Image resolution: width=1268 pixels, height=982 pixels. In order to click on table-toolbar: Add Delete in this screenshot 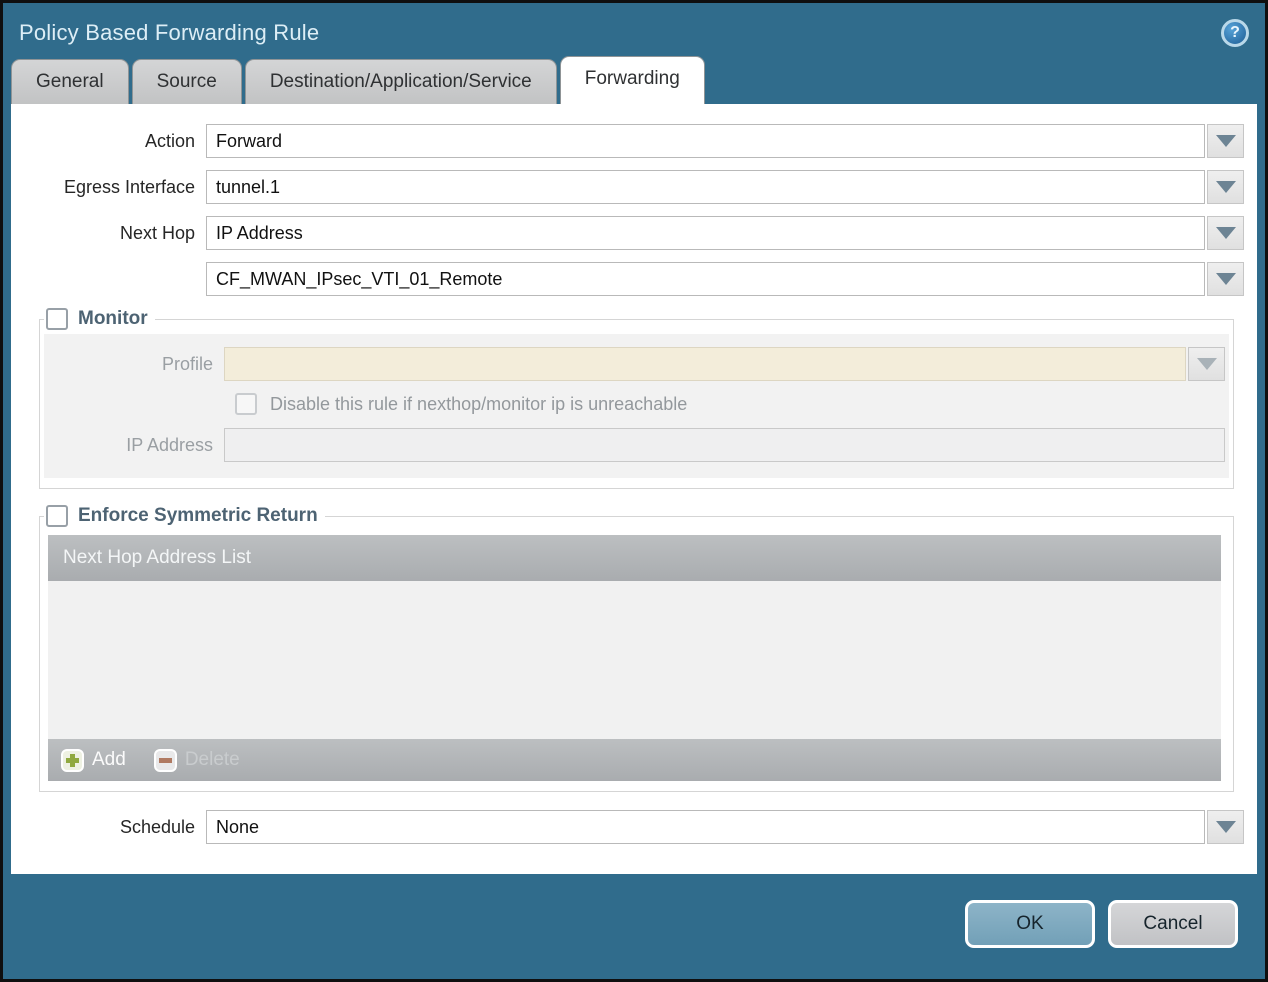, I will do `click(634, 760)`.